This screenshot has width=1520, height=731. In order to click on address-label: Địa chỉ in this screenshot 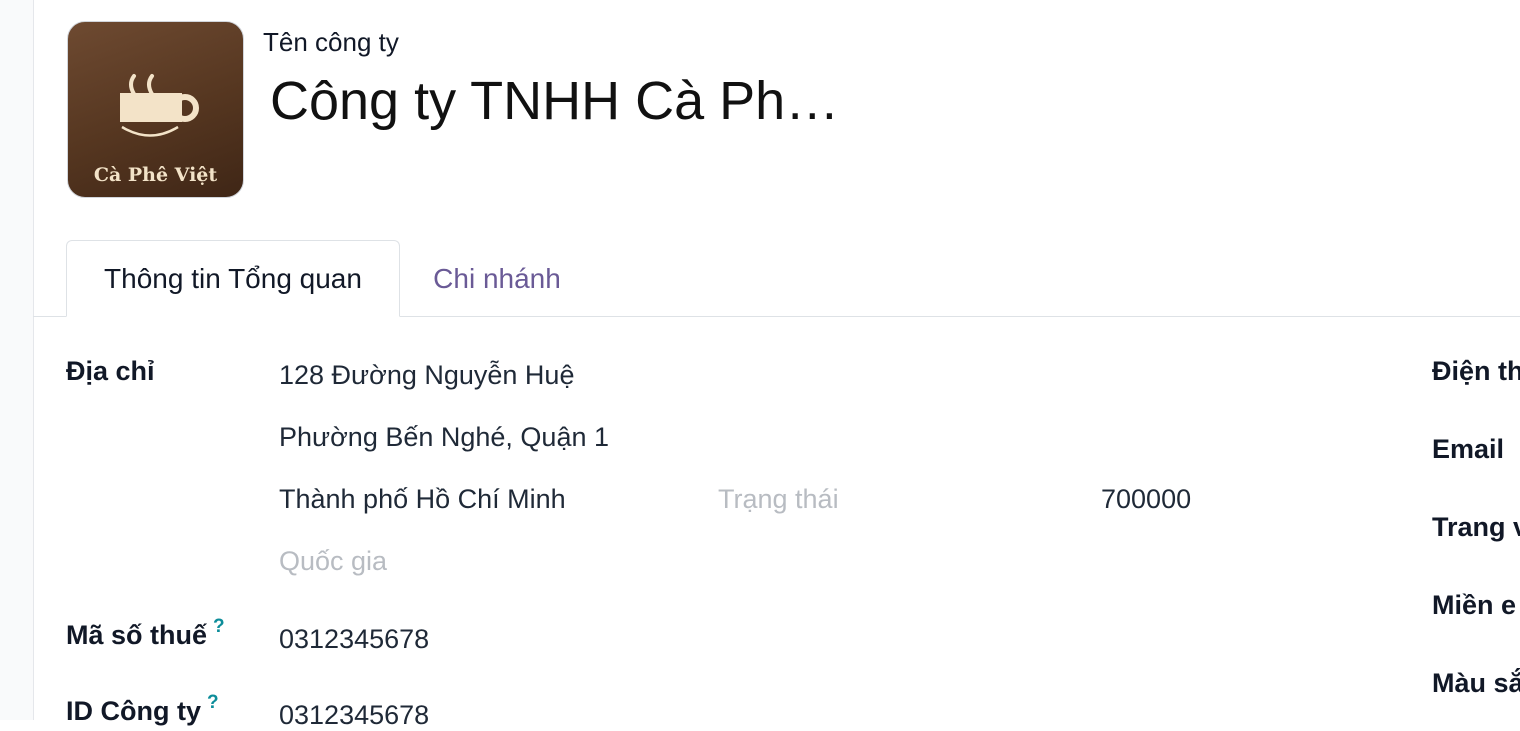, I will do `click(110, 371)`.